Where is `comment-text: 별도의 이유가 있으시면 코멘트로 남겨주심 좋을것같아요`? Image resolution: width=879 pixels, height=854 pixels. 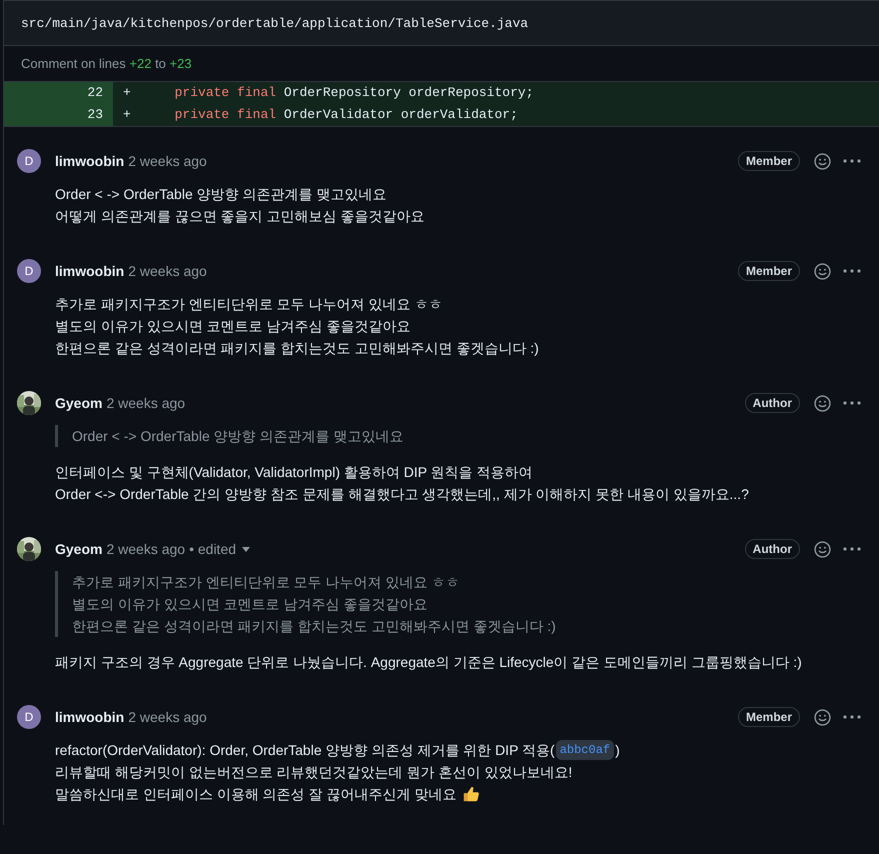 comment-text: 별도의 이유가 있으시면 코멘트로 남겨주심 좋을것같아요 is located at coordinates (233, 326).